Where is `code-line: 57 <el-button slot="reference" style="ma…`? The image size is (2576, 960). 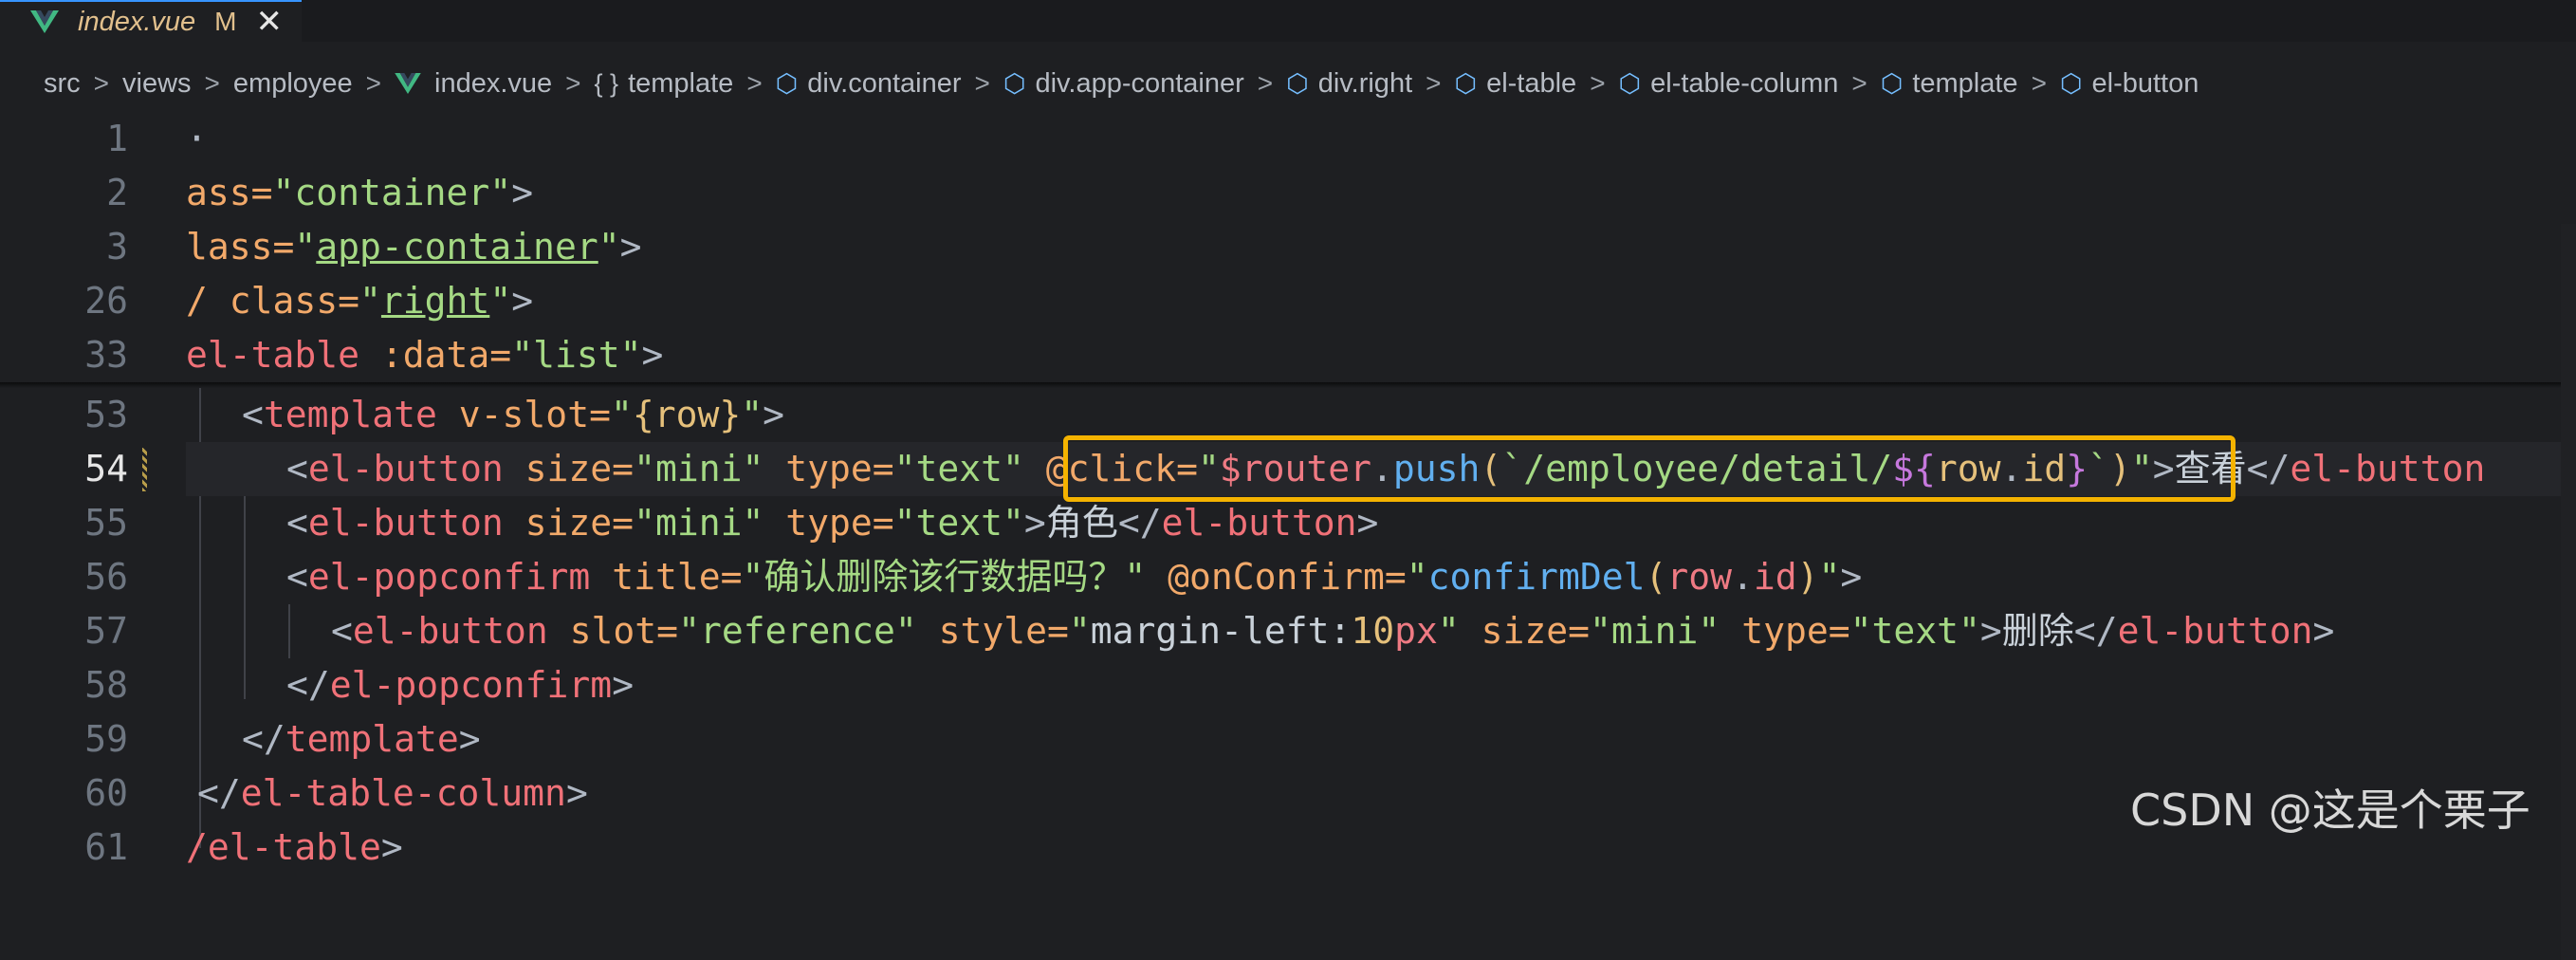
code-line: 57 <el-button slot="reference" style="ma… is located at coordinates (1288, 631).